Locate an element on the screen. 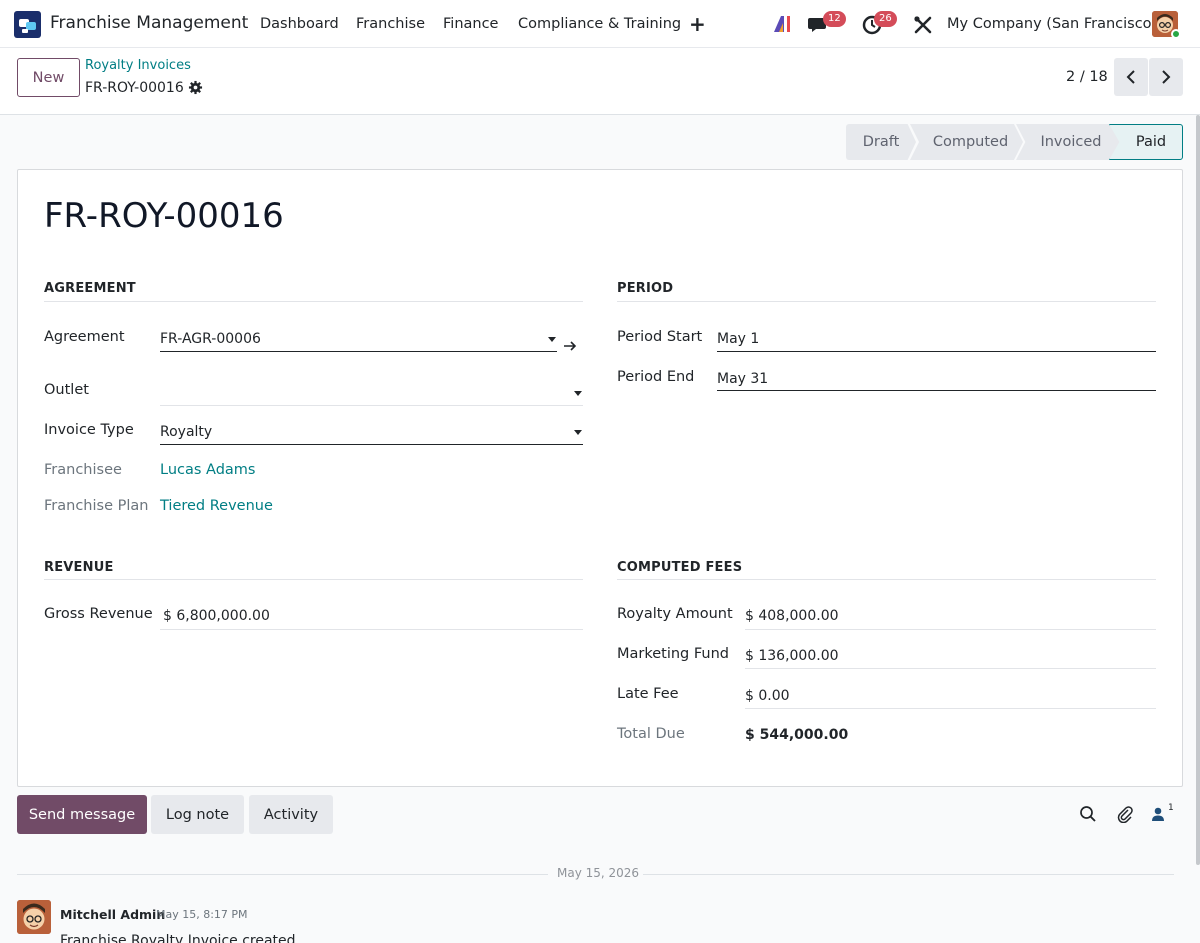  gross-revenue-field: $ 6,800,000.00 is located at coordinates (216, 616).